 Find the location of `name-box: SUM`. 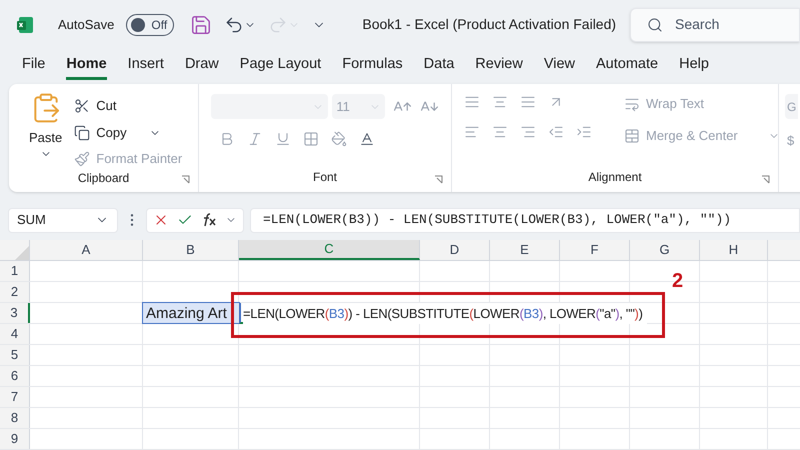

name-box: SUM is located at coordinates (63, 220).